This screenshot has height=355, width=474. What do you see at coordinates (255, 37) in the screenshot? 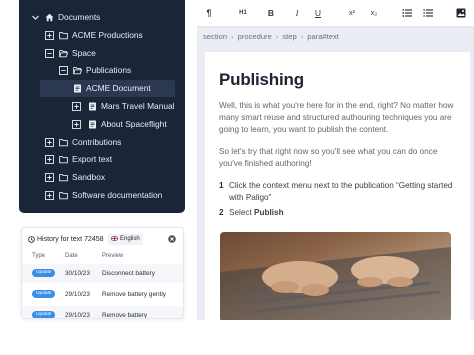
I see `breadcrumb-item: procedure` at bounding box center [255, 37].